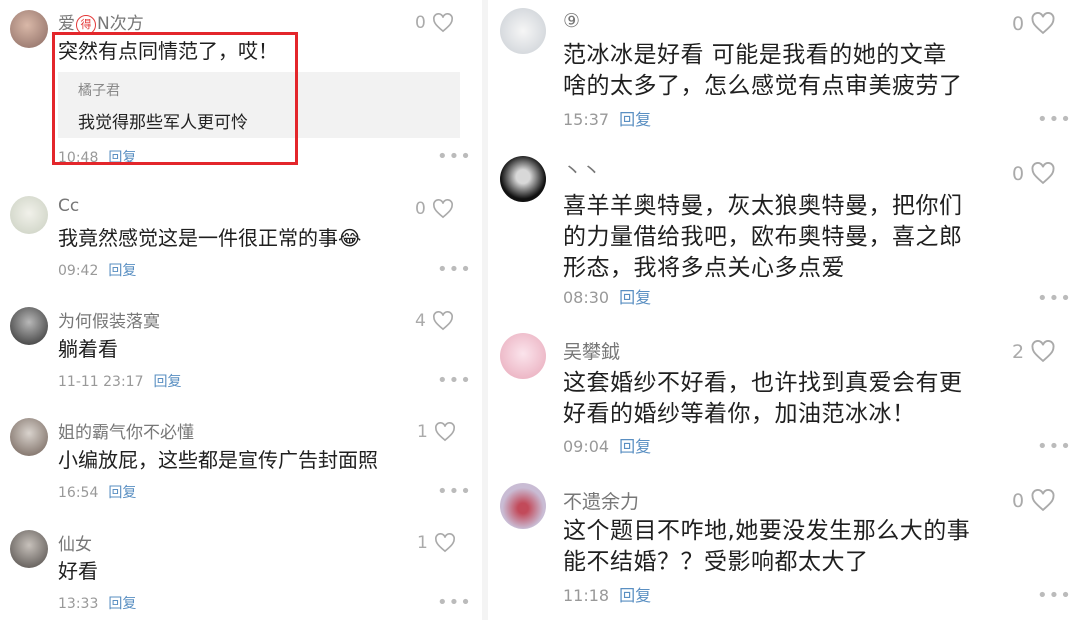 This screenshot has width=1080, height=620. Describe the element at coordinates (704, 268) in the screenshot. I see `comment-text-line: 形态，我将多点关心多点爱` at that location.